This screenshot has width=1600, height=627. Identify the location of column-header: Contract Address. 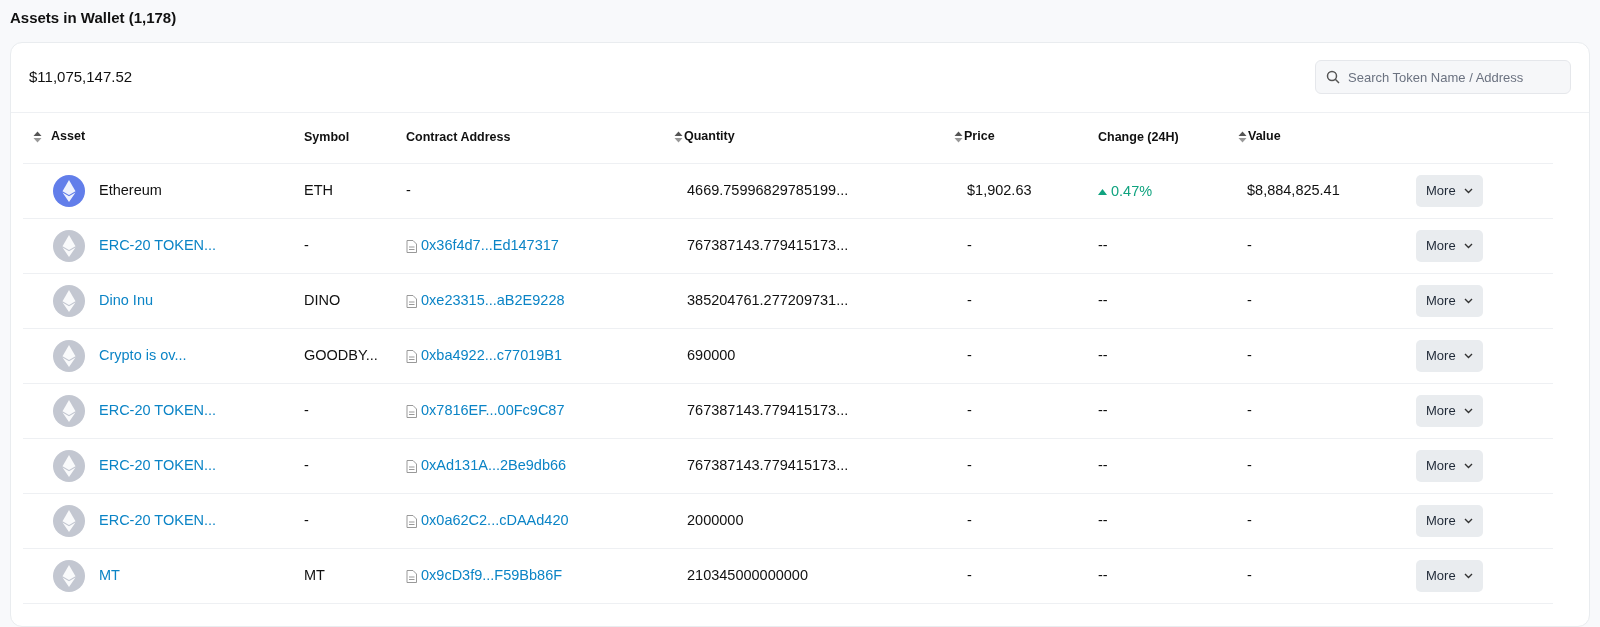
(458, 138).